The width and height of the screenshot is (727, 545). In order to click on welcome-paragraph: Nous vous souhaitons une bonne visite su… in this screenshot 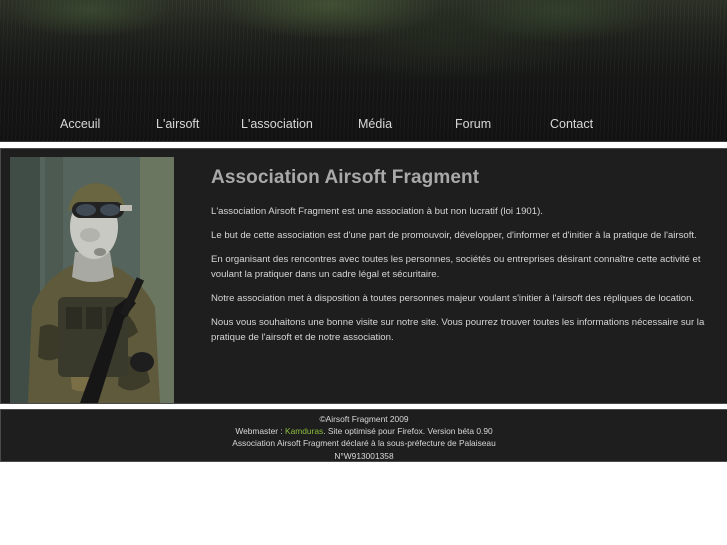, I will do `click(458, 330)`.